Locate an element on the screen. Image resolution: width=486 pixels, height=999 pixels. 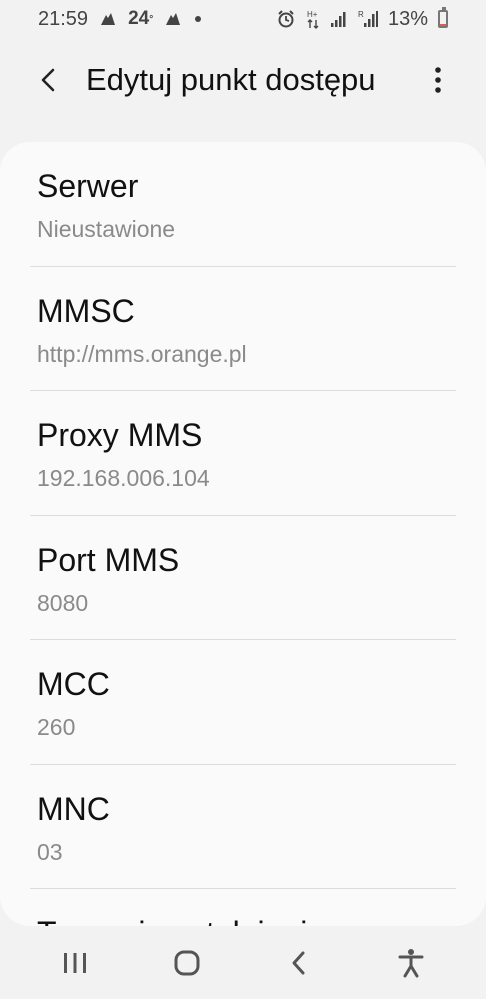
list-item-mmsc: MMSC http://mms.orange.pl is located at coordinates (243, 329).